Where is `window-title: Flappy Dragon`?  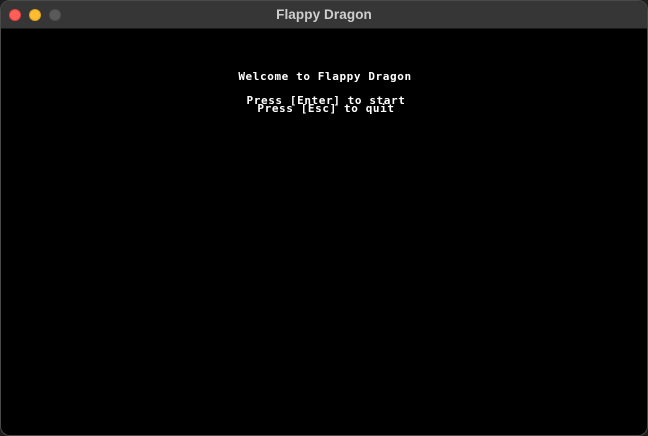 window-title: Flappy Dragon is located at coordinates (324, 14).